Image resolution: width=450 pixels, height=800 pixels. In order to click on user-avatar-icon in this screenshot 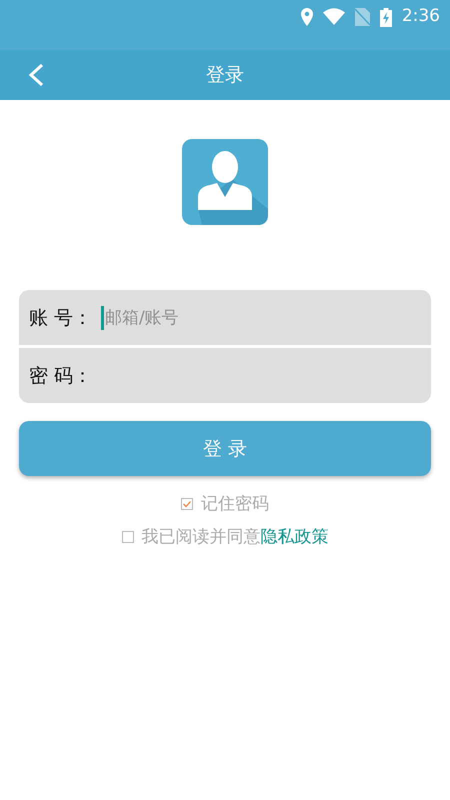, I will do `click(225, 182)`.